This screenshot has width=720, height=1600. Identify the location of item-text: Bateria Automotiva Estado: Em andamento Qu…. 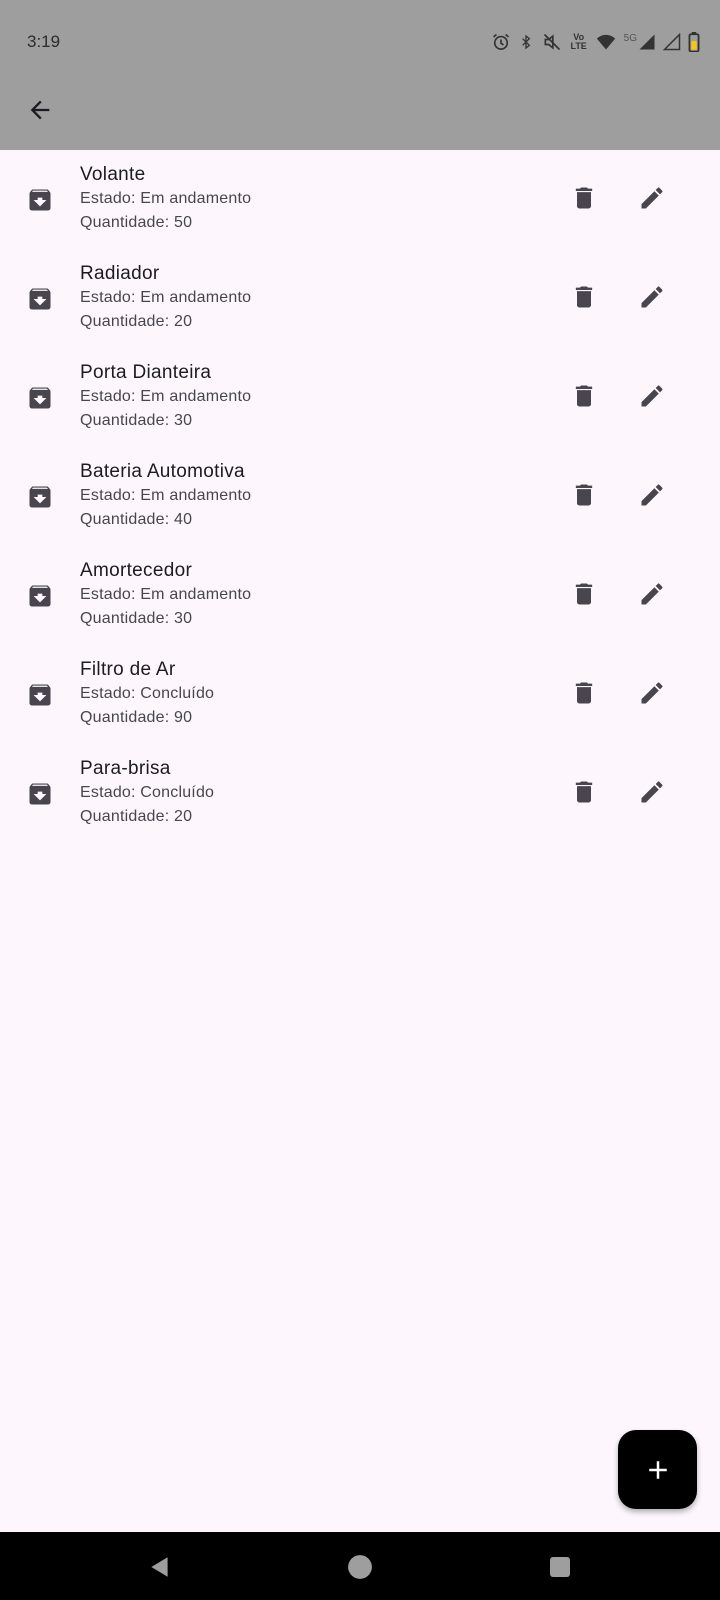
(165, 496).